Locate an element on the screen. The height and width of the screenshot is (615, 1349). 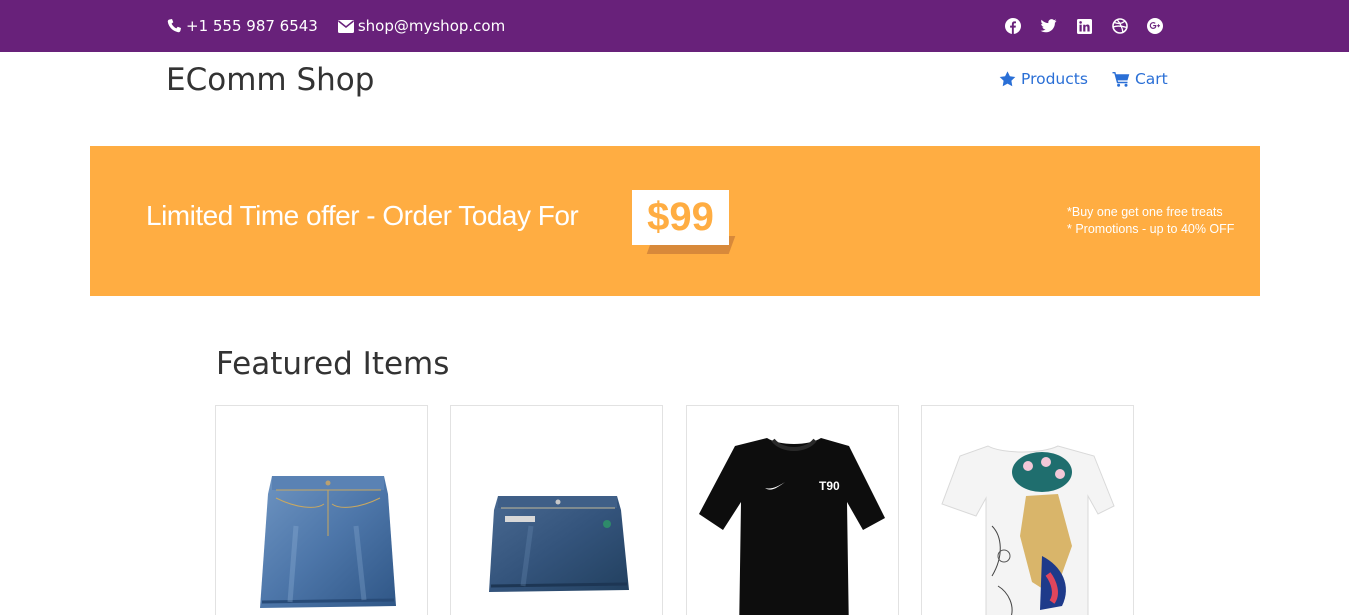
google-plus-icon is located at coordinates (1155, 26).